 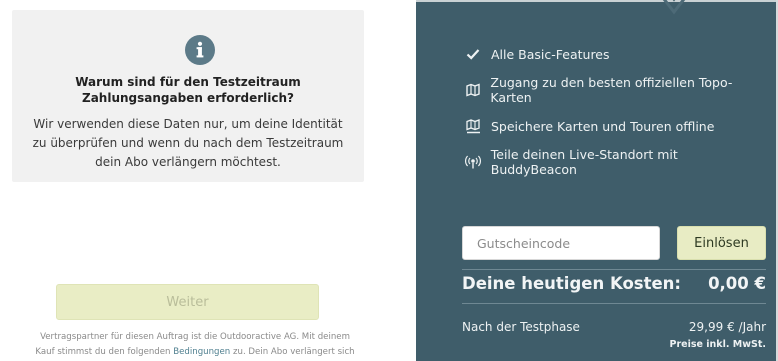 I want to click on legal-text-after: zu. Dein Abo verlängert sich, so click(x=292, y=352).